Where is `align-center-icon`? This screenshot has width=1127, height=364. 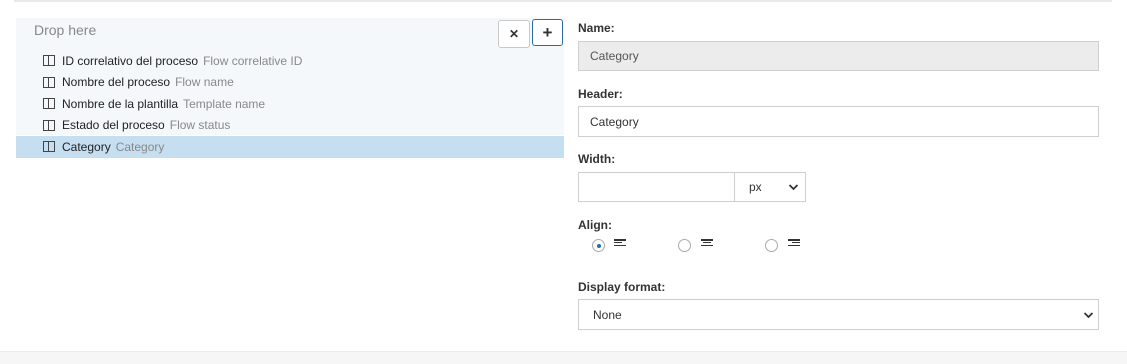
align-center-icon is located at coordinates (707, 244).